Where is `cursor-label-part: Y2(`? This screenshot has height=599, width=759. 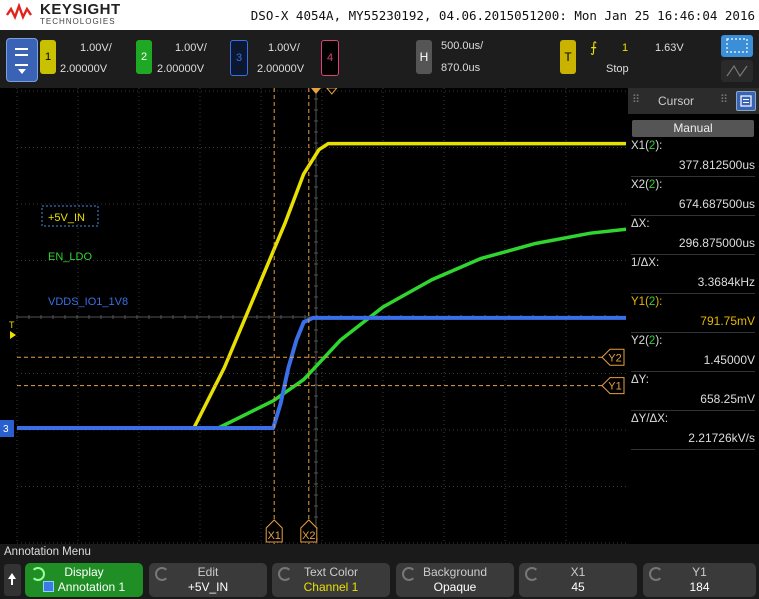
cursor-label-part: Y2( is located at coordinates (640, 341).